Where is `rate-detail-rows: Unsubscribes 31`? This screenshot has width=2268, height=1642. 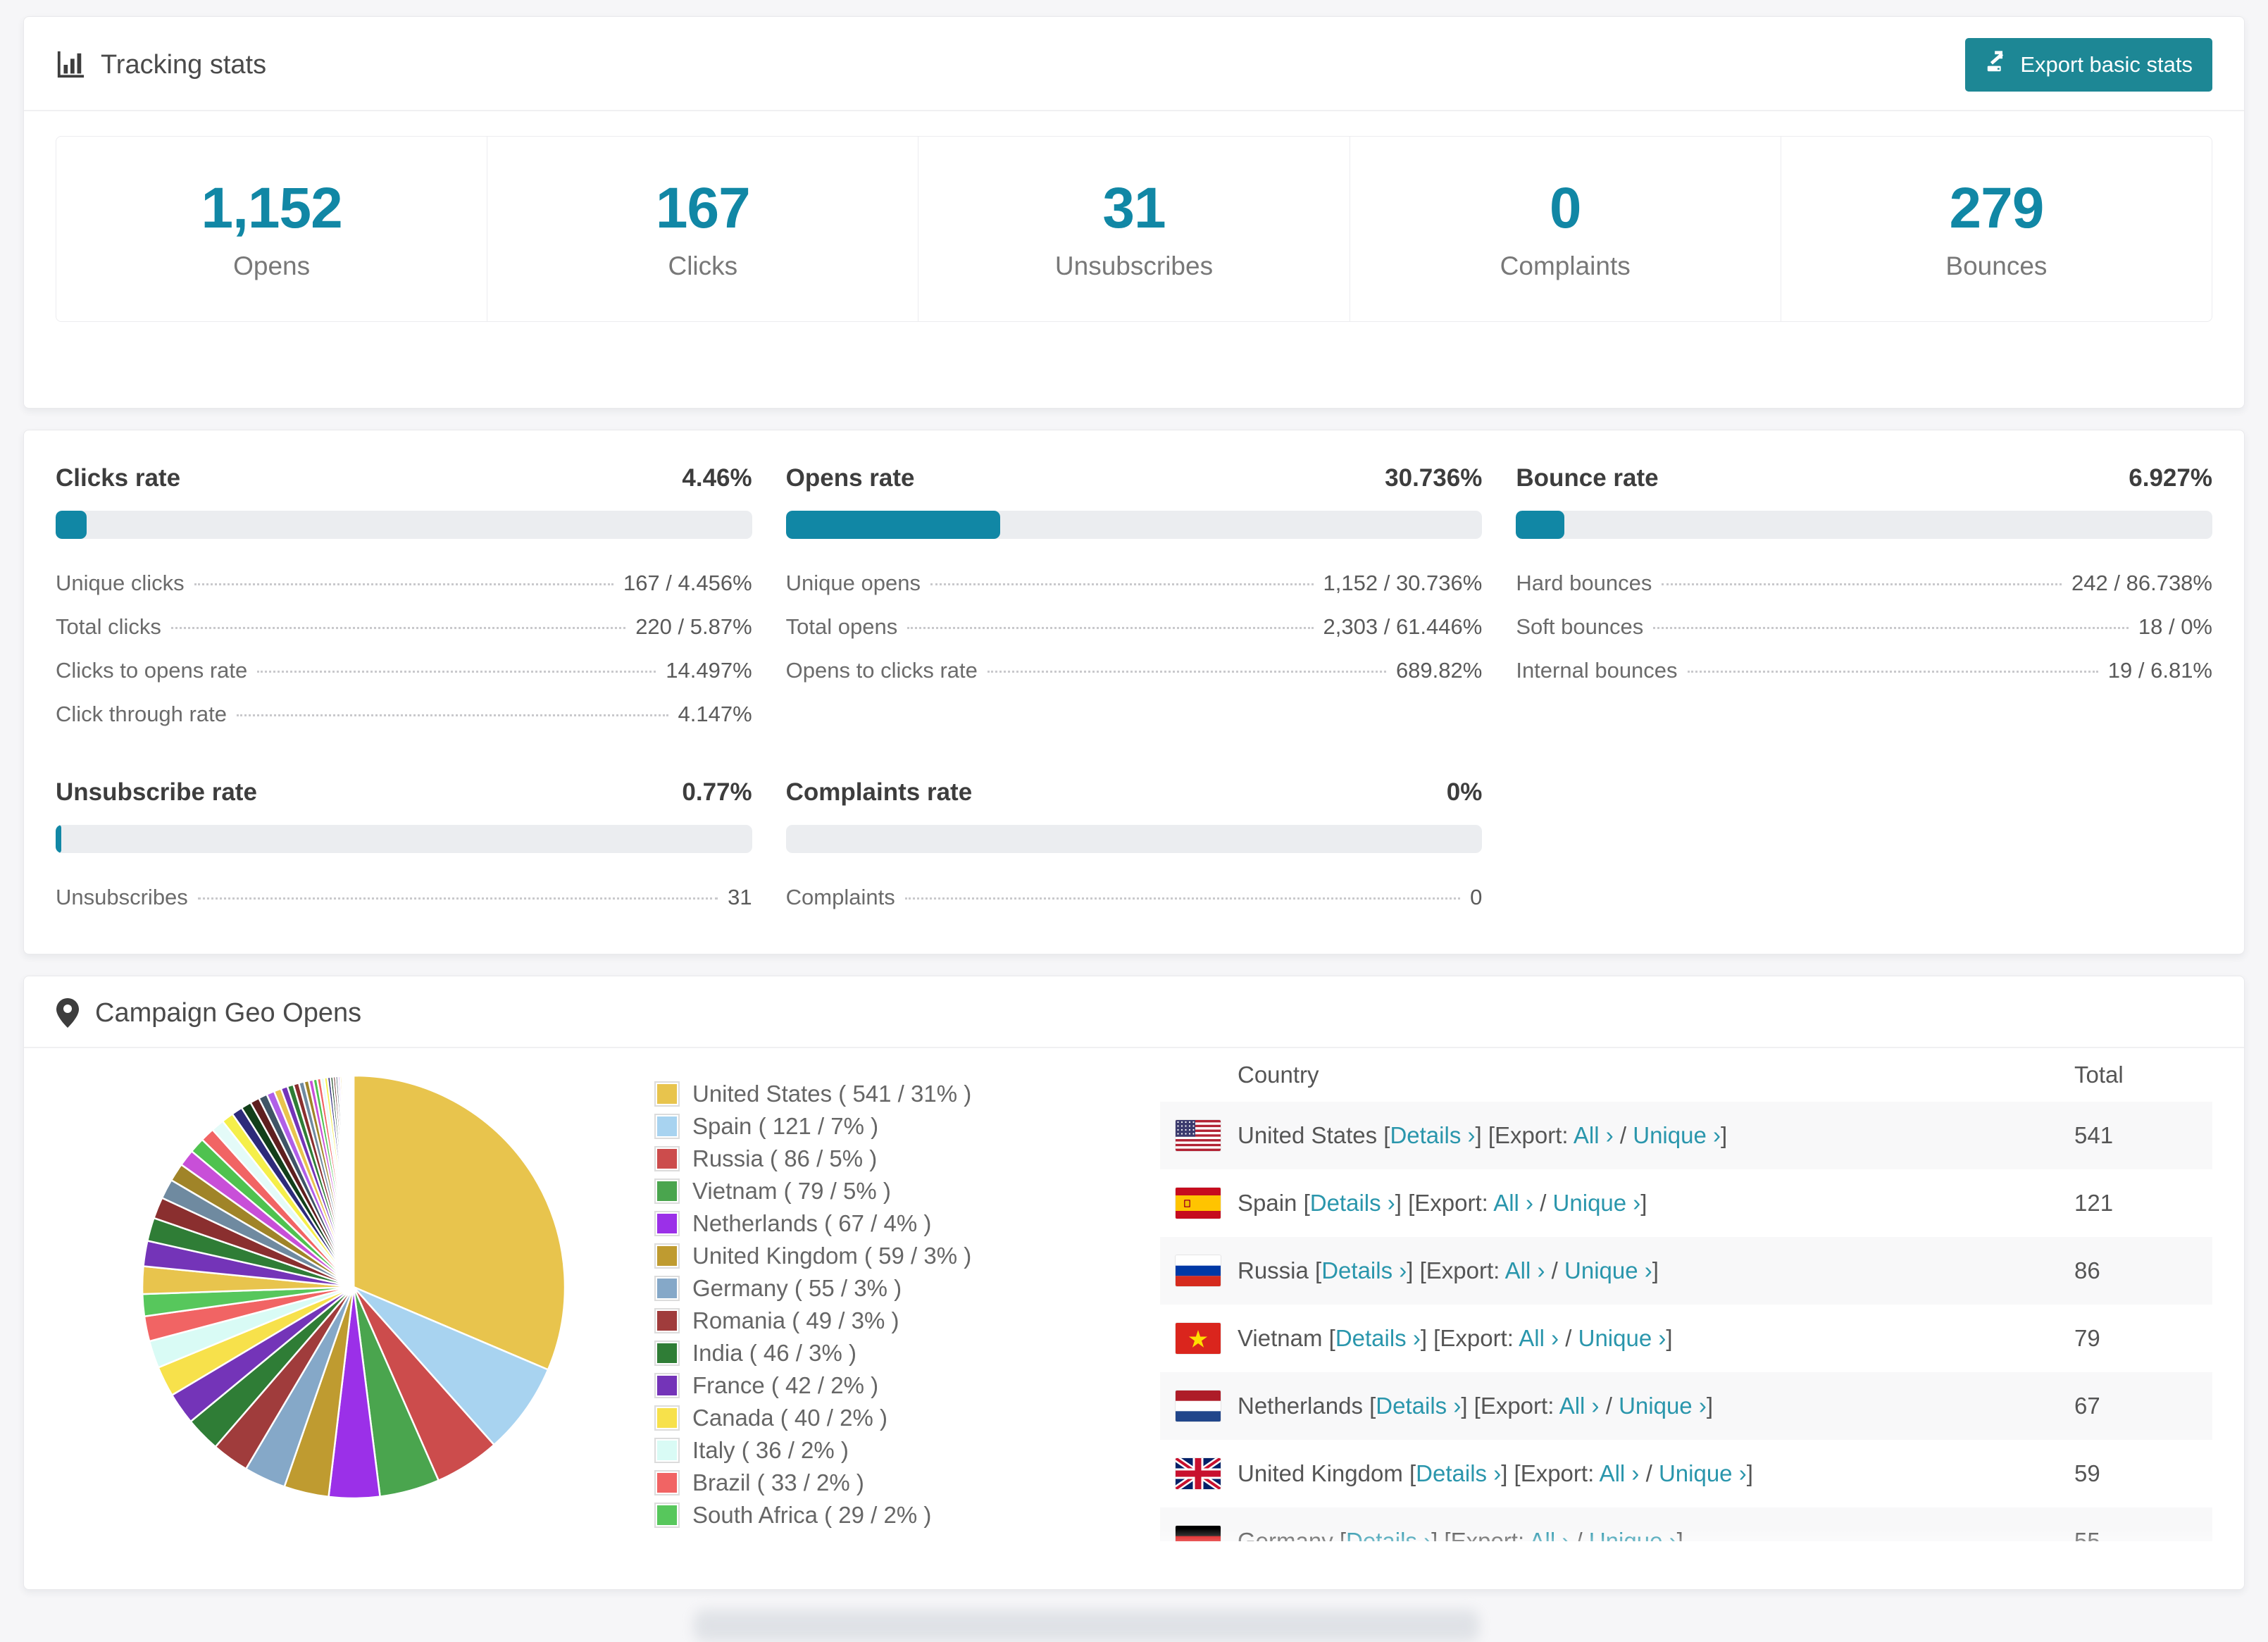 rate-detail-rows: Unsubscribes 31 is located at coordinates (404, 898).